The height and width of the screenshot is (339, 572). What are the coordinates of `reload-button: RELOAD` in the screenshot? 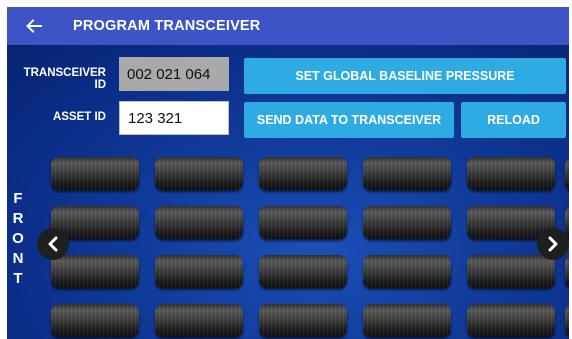 It's located at (513, 120).